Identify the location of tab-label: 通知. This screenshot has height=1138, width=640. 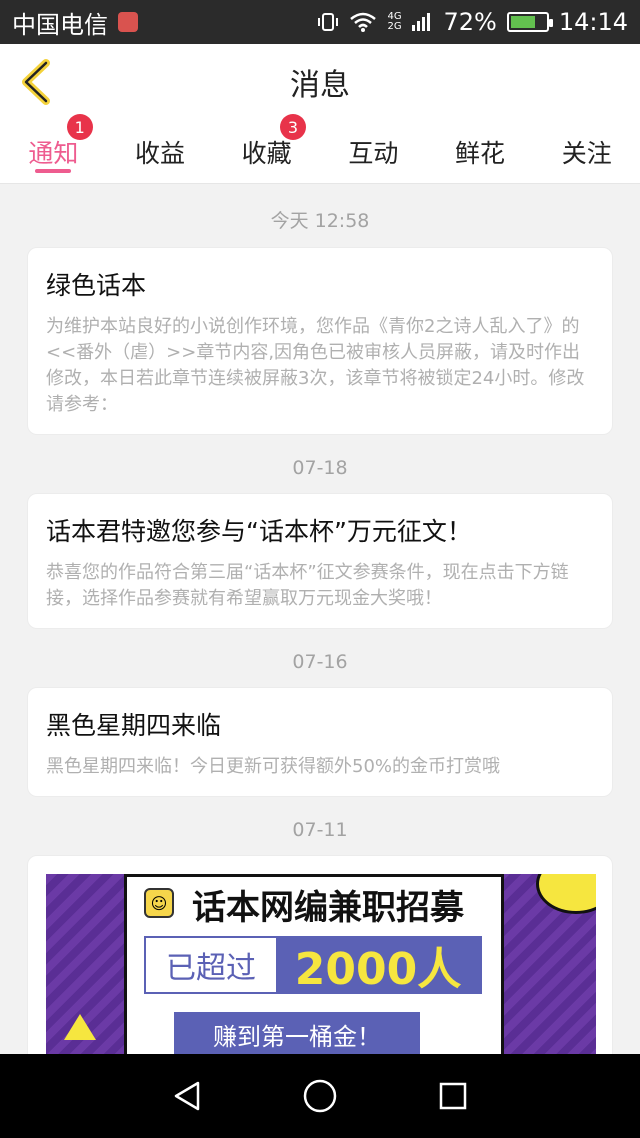
(53, 153).